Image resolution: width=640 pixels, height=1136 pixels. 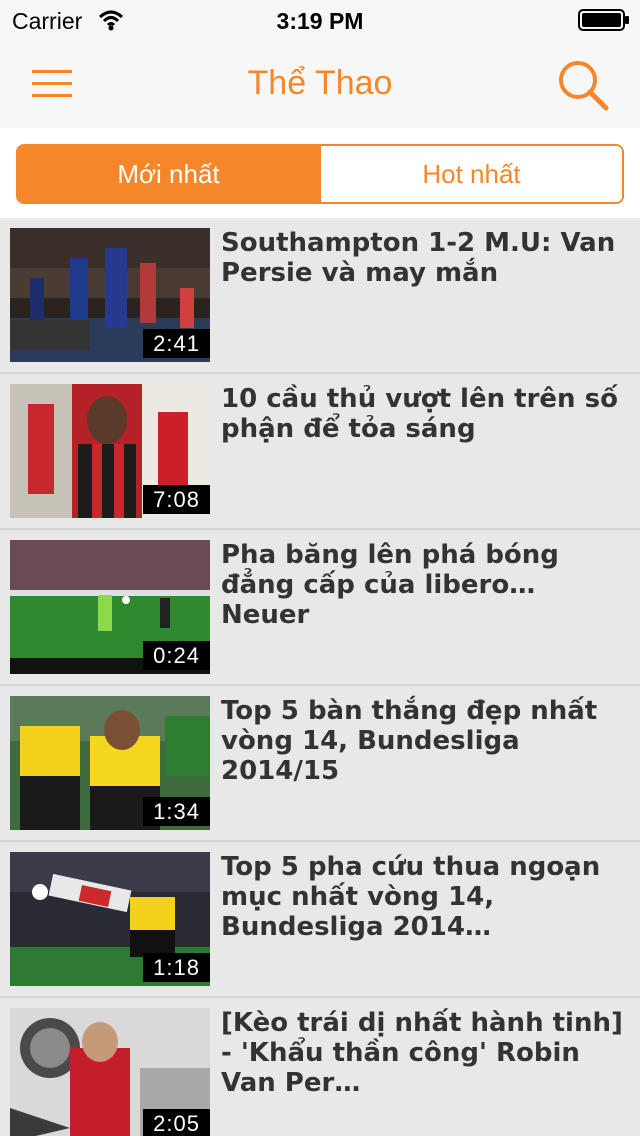 I want to click on video-duration: 0:24, so click(x=176, y=655).